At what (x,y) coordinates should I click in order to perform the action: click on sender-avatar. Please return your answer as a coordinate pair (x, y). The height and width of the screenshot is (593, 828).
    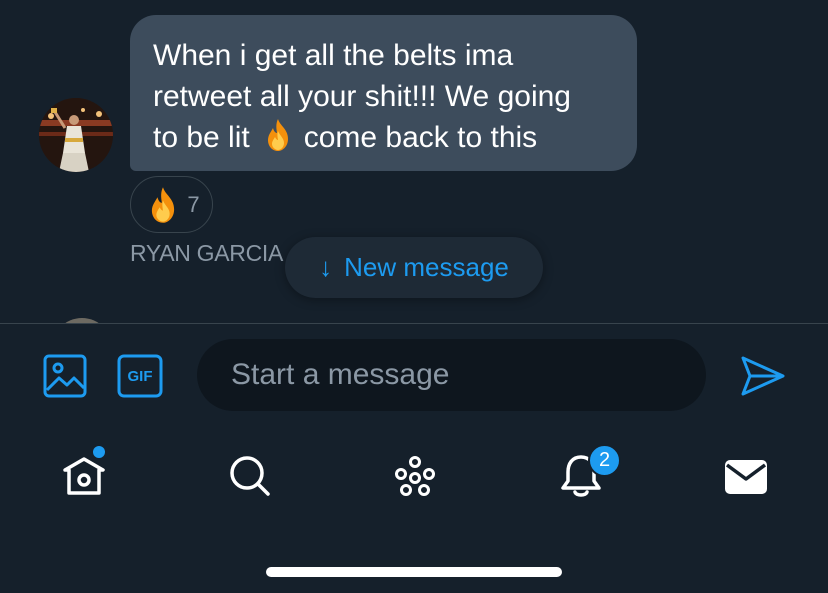
    Looking at the image, I should click on (76, 135).